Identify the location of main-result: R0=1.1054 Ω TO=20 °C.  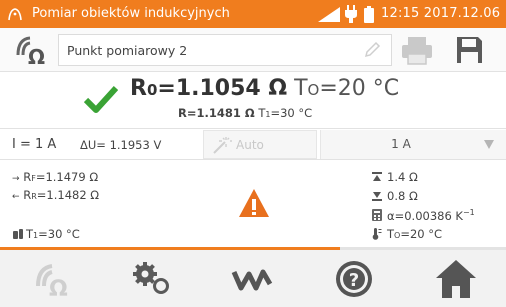
(264, 89).